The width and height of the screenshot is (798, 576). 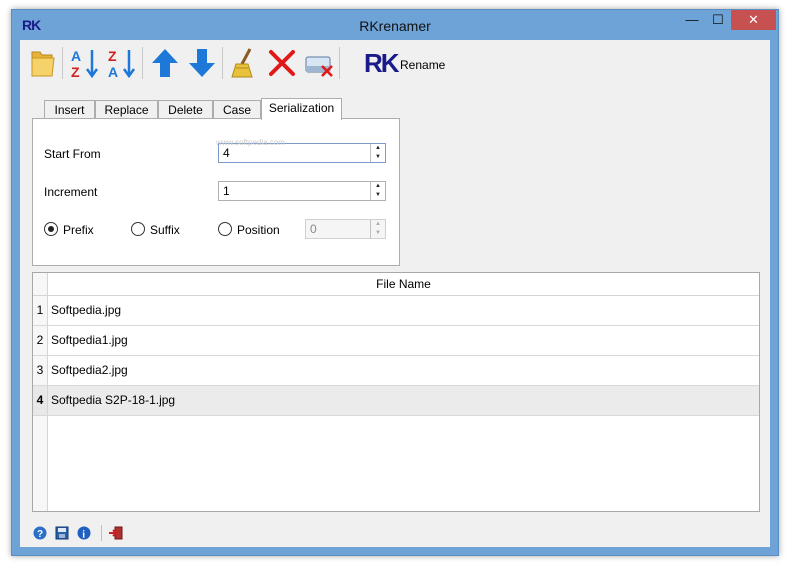 I want to click on table-row-selected: 4 Softpedia S2P-18-1.jpg, so click(x=396, y=401).